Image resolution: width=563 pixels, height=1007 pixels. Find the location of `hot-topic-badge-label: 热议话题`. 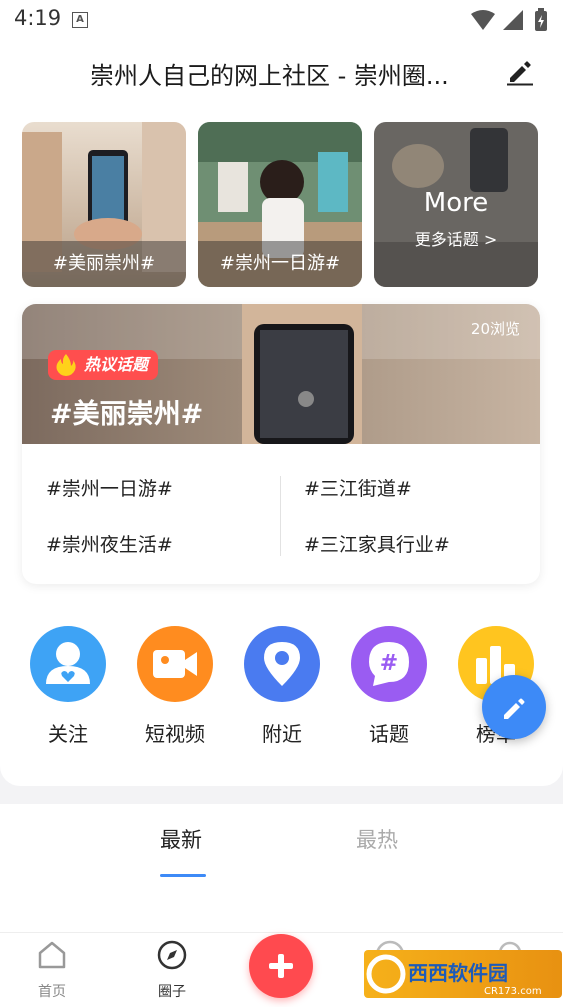

hot-topic-badge-label: 热议话题 is located at coordinates (116, 364).